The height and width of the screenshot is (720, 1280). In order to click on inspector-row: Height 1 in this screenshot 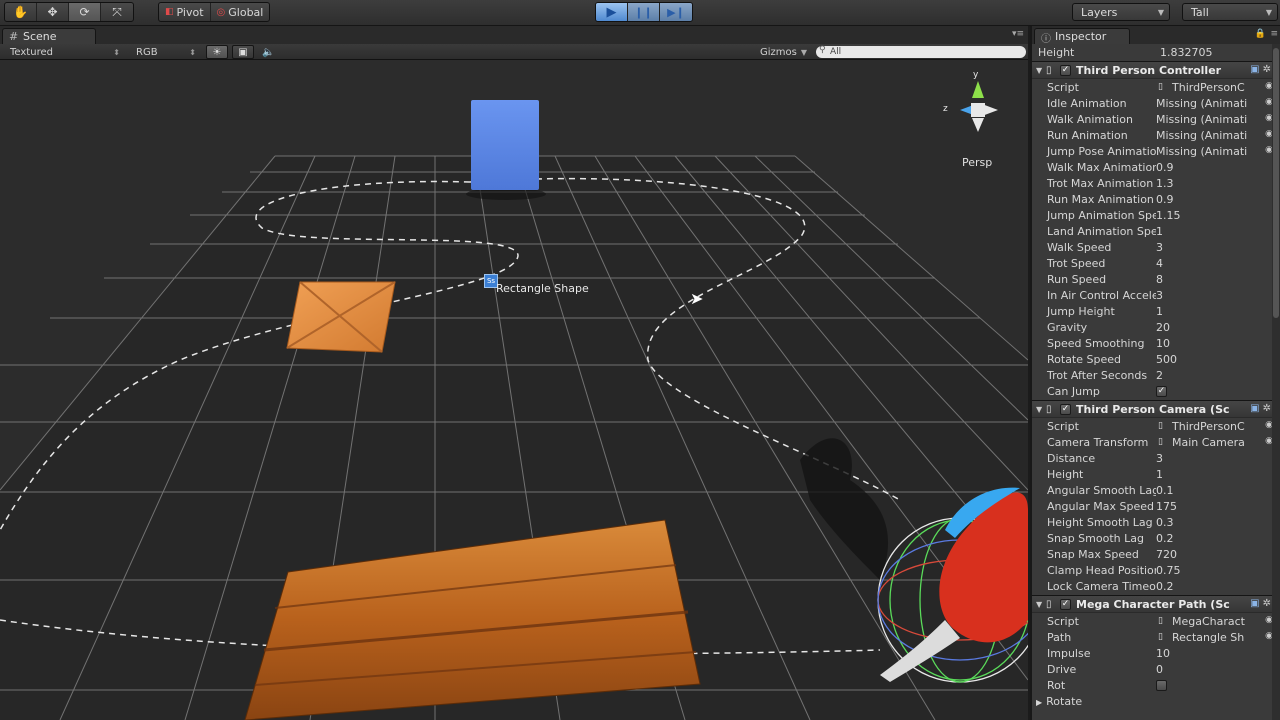, I will do `click(1153, 474)`.